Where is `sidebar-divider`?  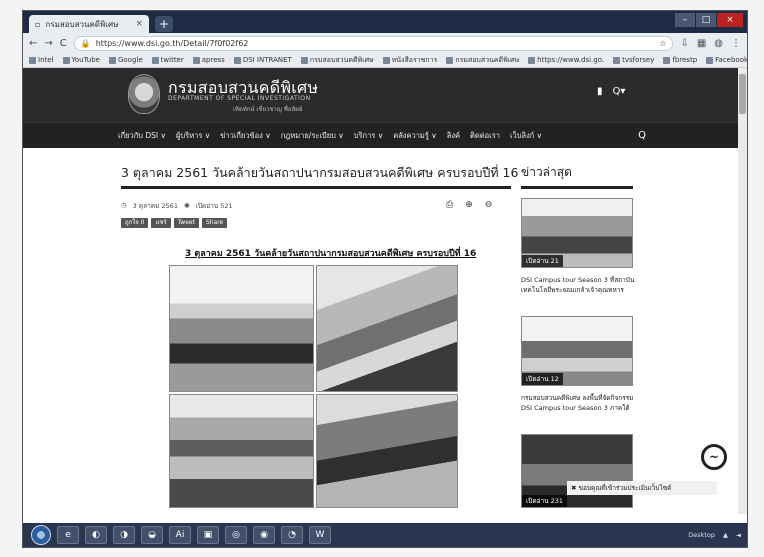
sidebar-divider is located at coordinates (577, 187).